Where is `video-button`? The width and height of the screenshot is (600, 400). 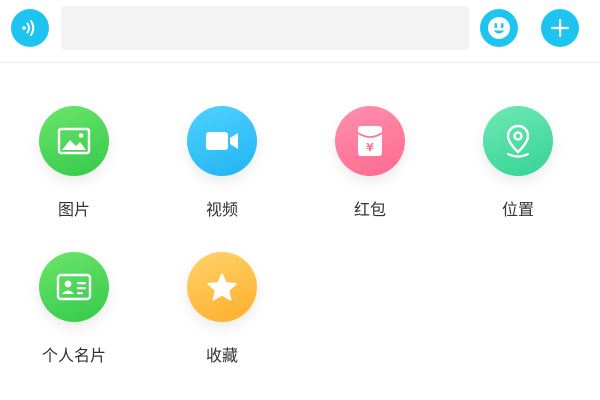
video-button is located at coordinates (222, 141).